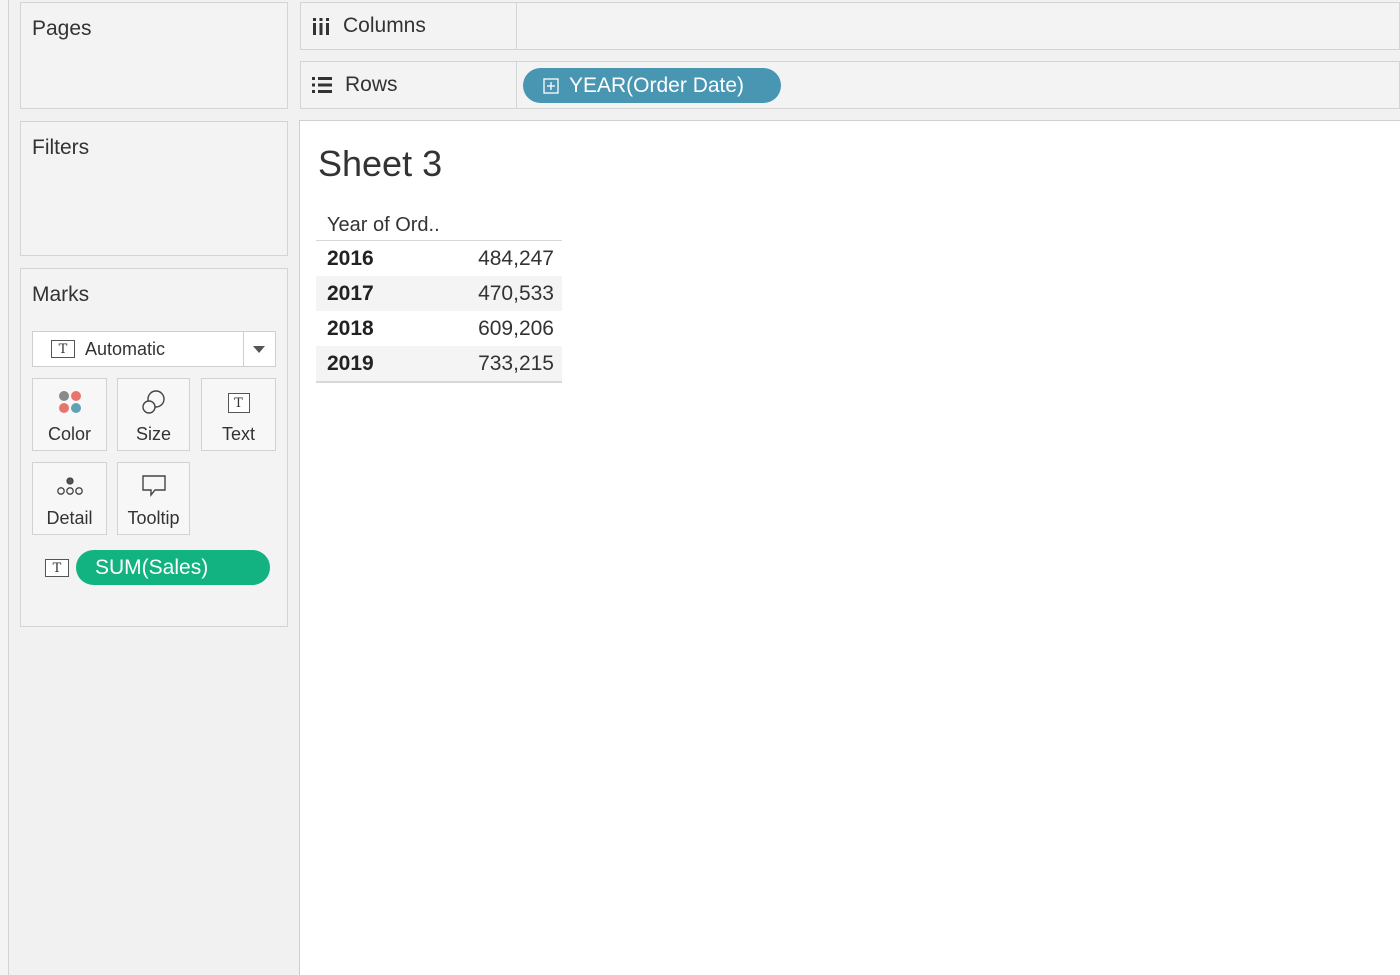 The height and width of the screenshot is (975, 1400). Describe the element at coordinates (61, 147) in the screenshot. I see `filters-title: Filters` at that location.